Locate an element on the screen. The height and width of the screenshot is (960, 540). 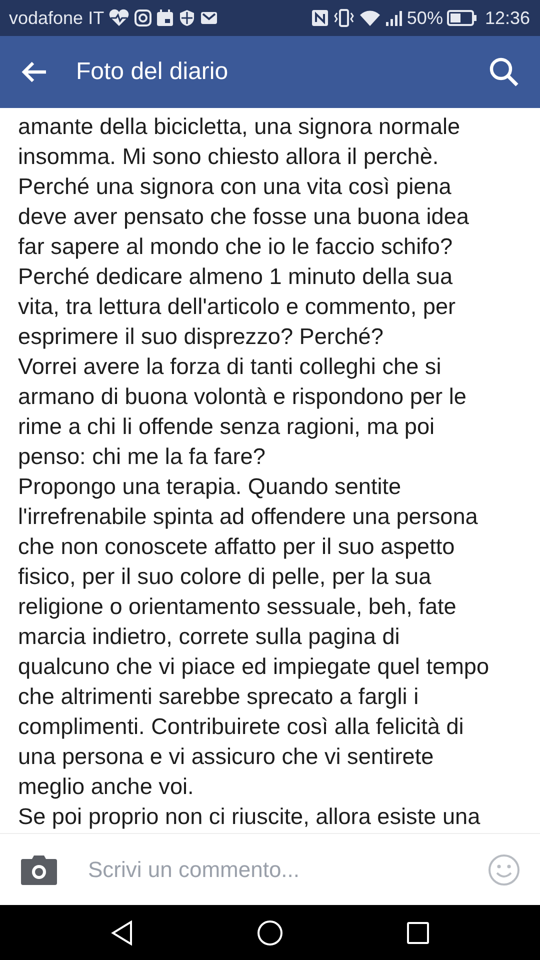
camera-icon is located at coordinates (39, 869).